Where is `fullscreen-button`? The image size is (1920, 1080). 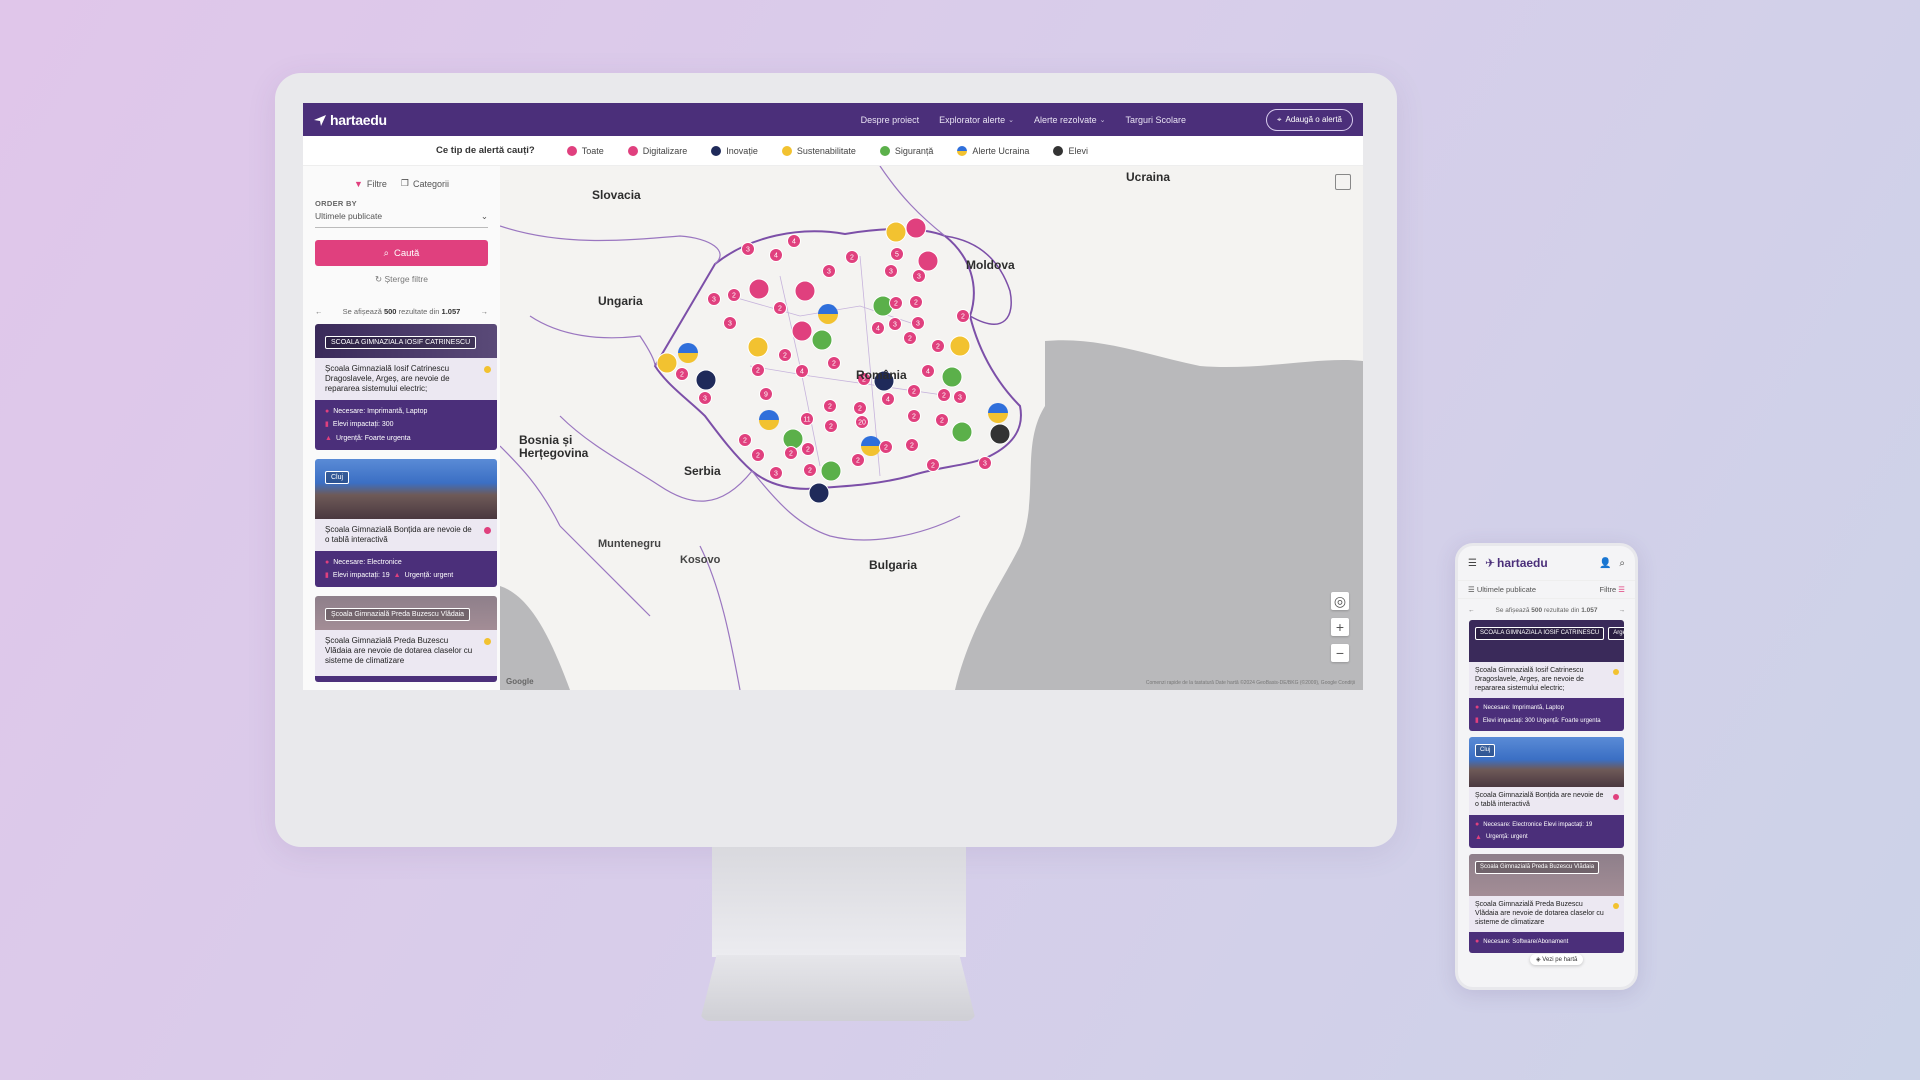 fullscreen-button is located at coordinates (1343, 182).